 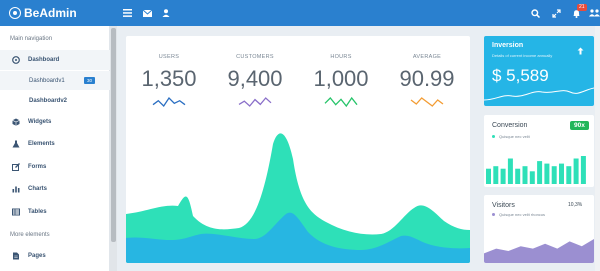 I want to click on sidebar-item-elements: Elements, so click(x=55, y=144).